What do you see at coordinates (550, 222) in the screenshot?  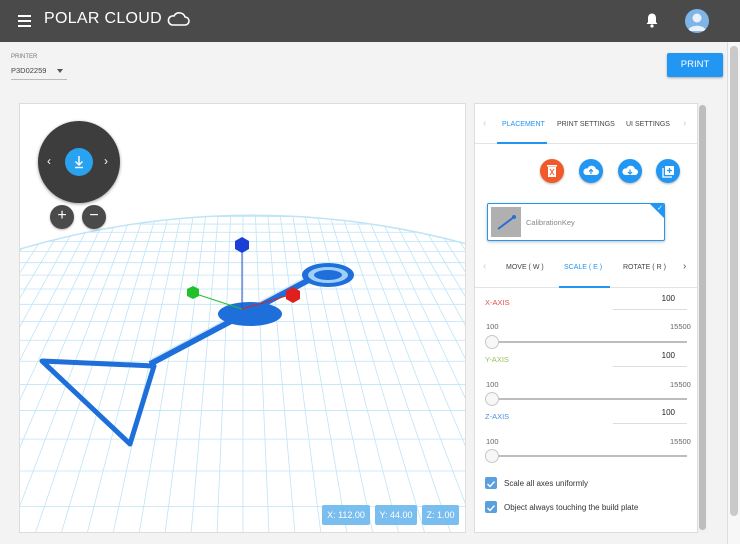 I see `object-name: CalibrationKey` at bounding box center [550, 222].